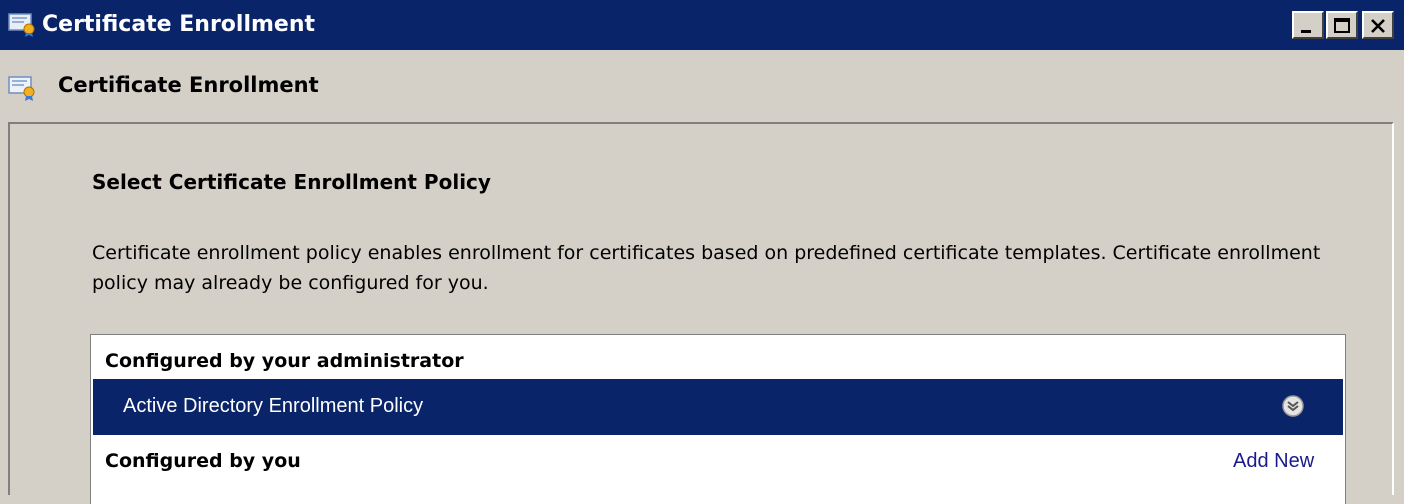  Describe the element at coordinates (284, 361) in the screenshot. I see `group-header-administrator: Configured by your administrator` at that location.